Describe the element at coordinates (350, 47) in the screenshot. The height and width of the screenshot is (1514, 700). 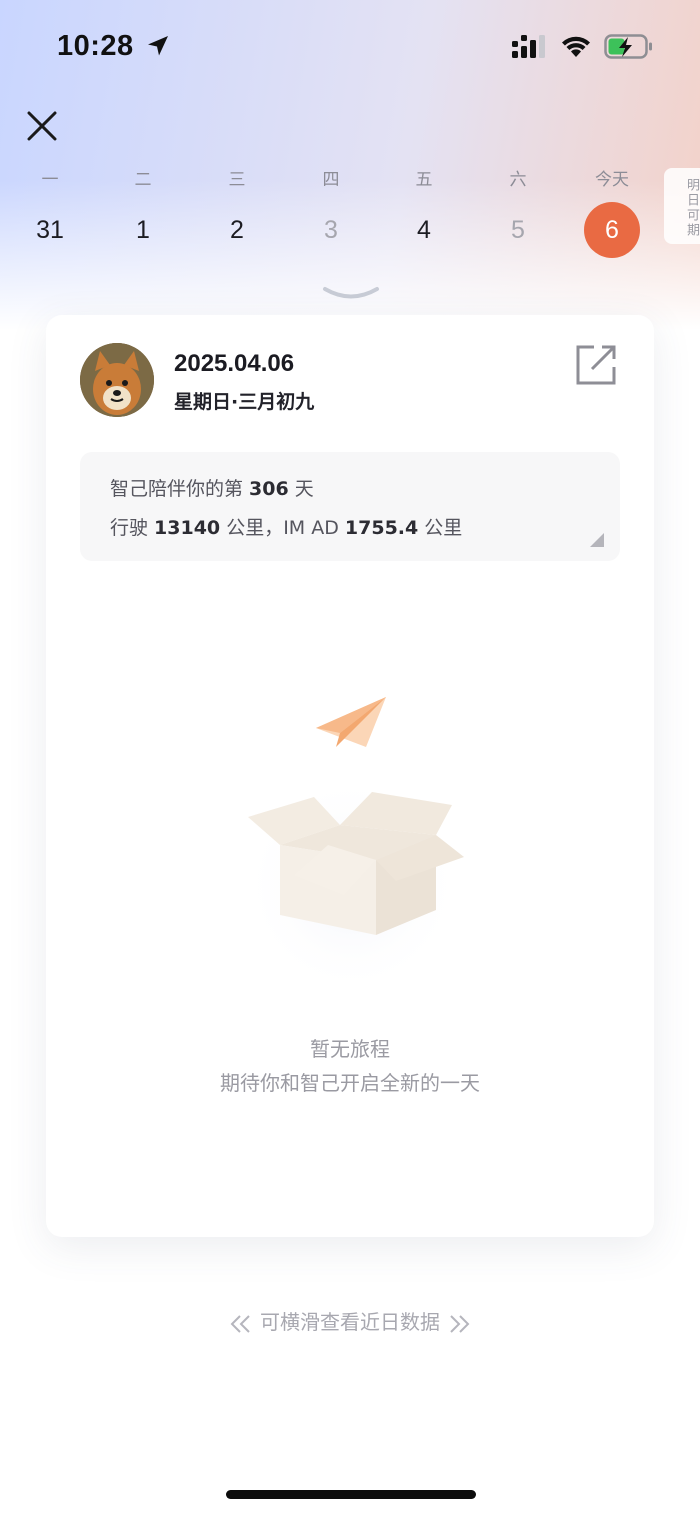
I see `status-bar: 10:28` at that location.